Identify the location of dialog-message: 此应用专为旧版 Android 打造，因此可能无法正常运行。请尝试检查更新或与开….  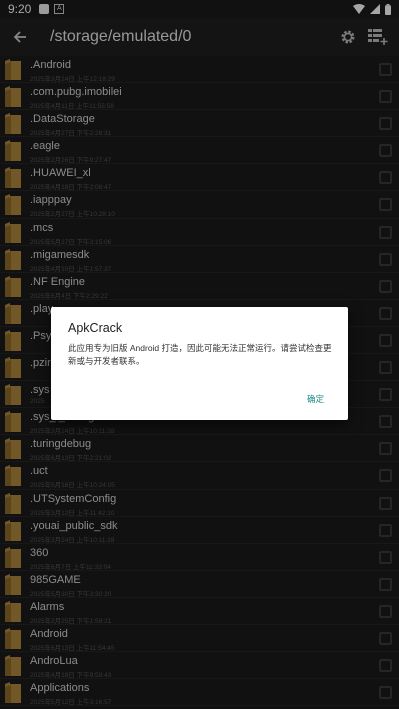
(200, 354).